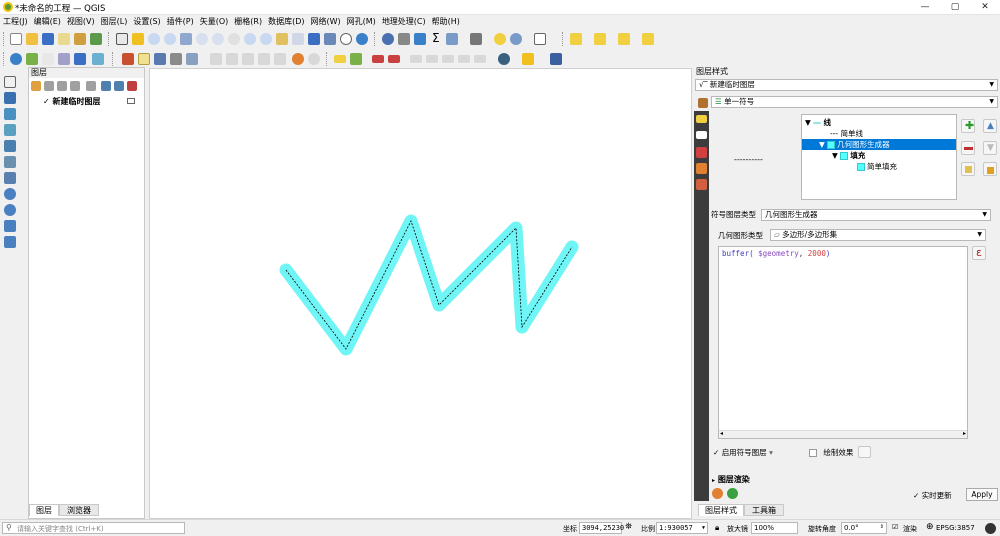 This screenshot has width=1000, height=536. I want to click on tree-node-geometry-generator: ▼ 几何图形生成器, so click(879, 144).